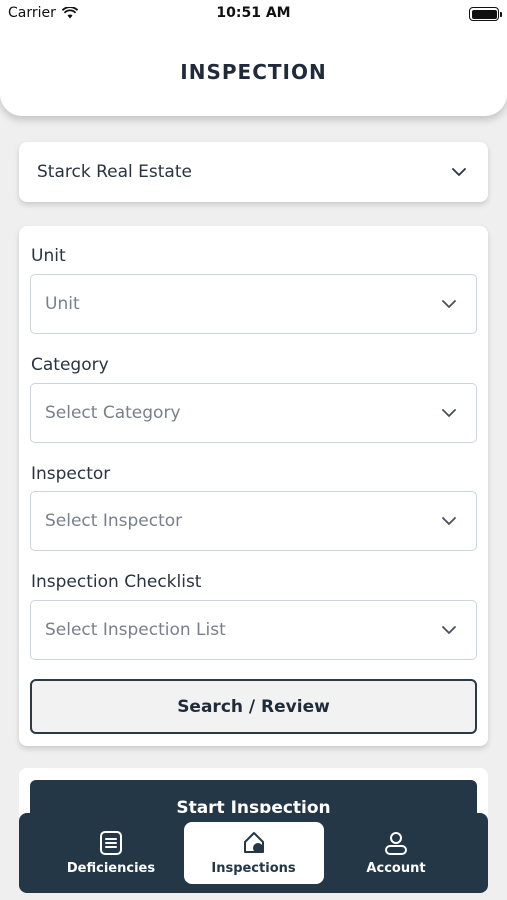 The width and height of the screenshot is (507, 900). I want to click on inspector-placeholder: Select Inspector, so click(114, 521).